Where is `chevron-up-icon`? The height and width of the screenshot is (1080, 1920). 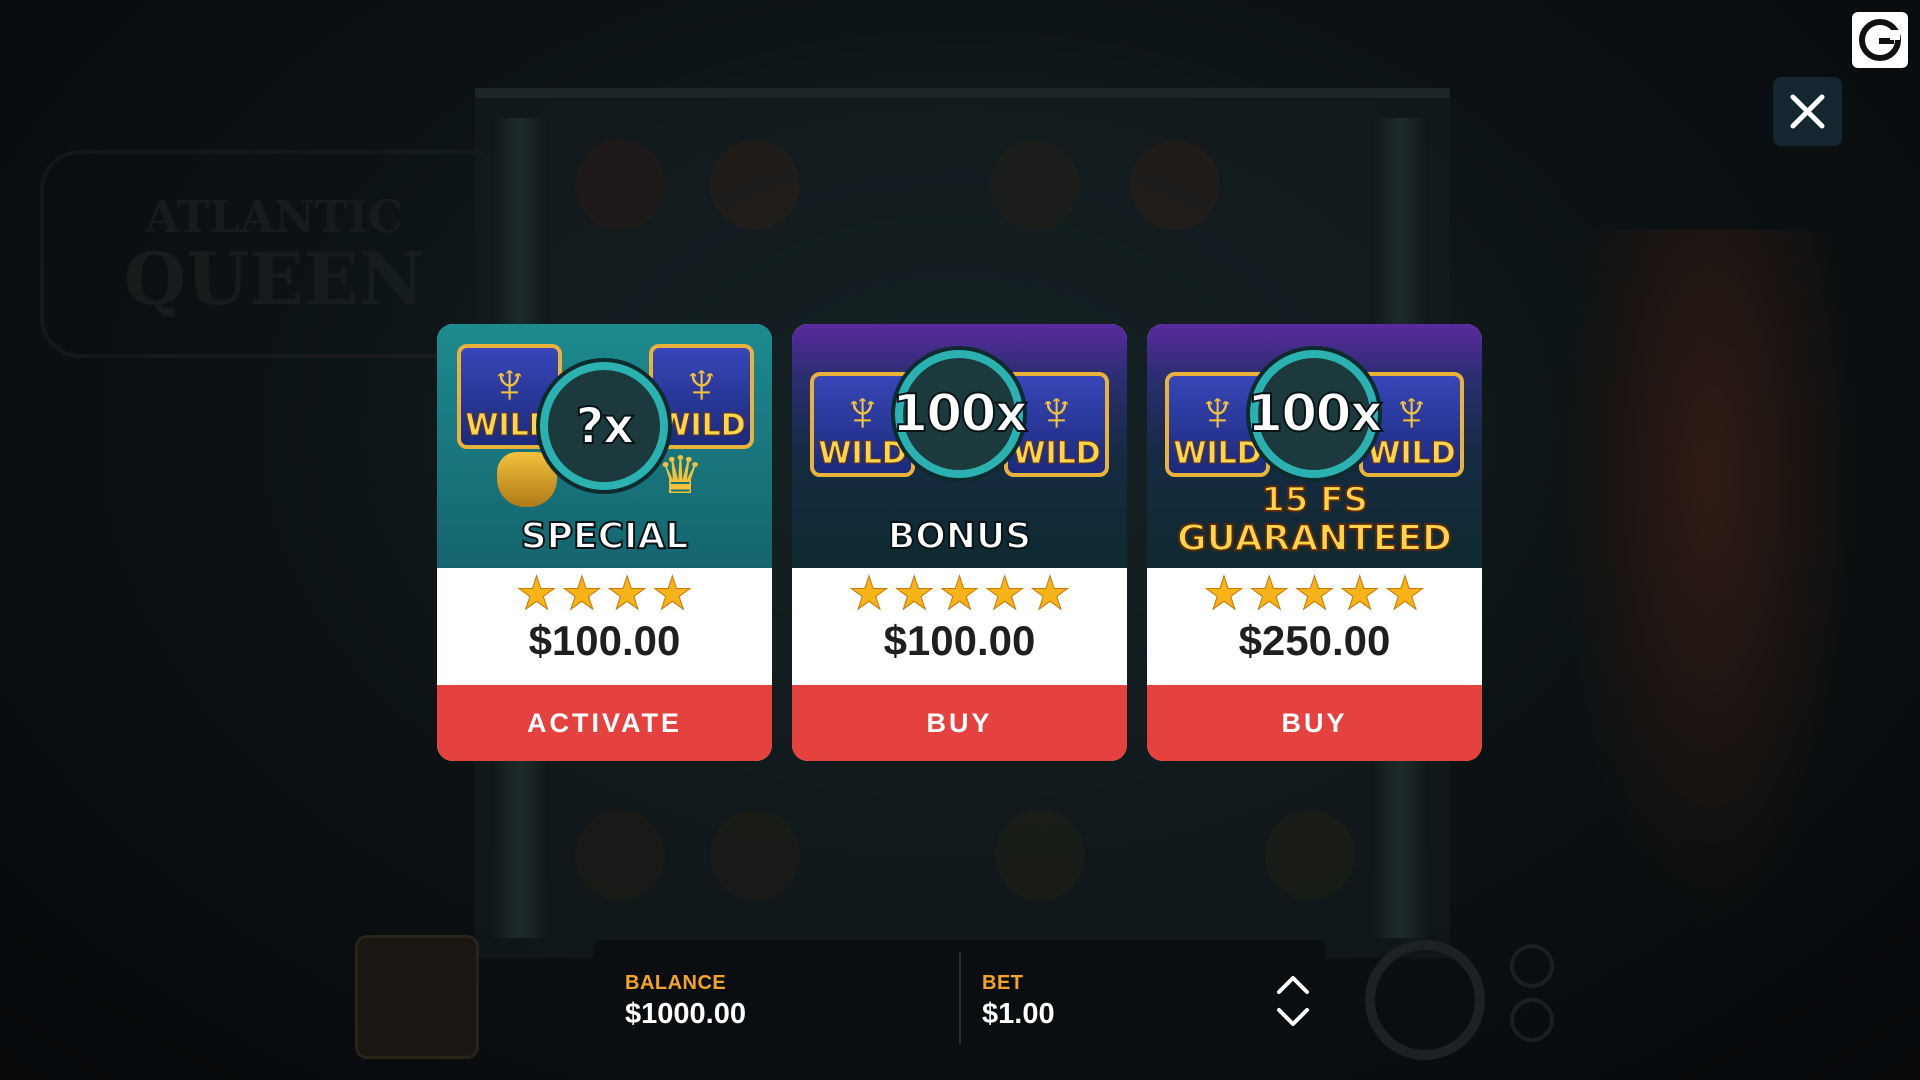
chevron-up-icon is located at coordinates (1293, 985).